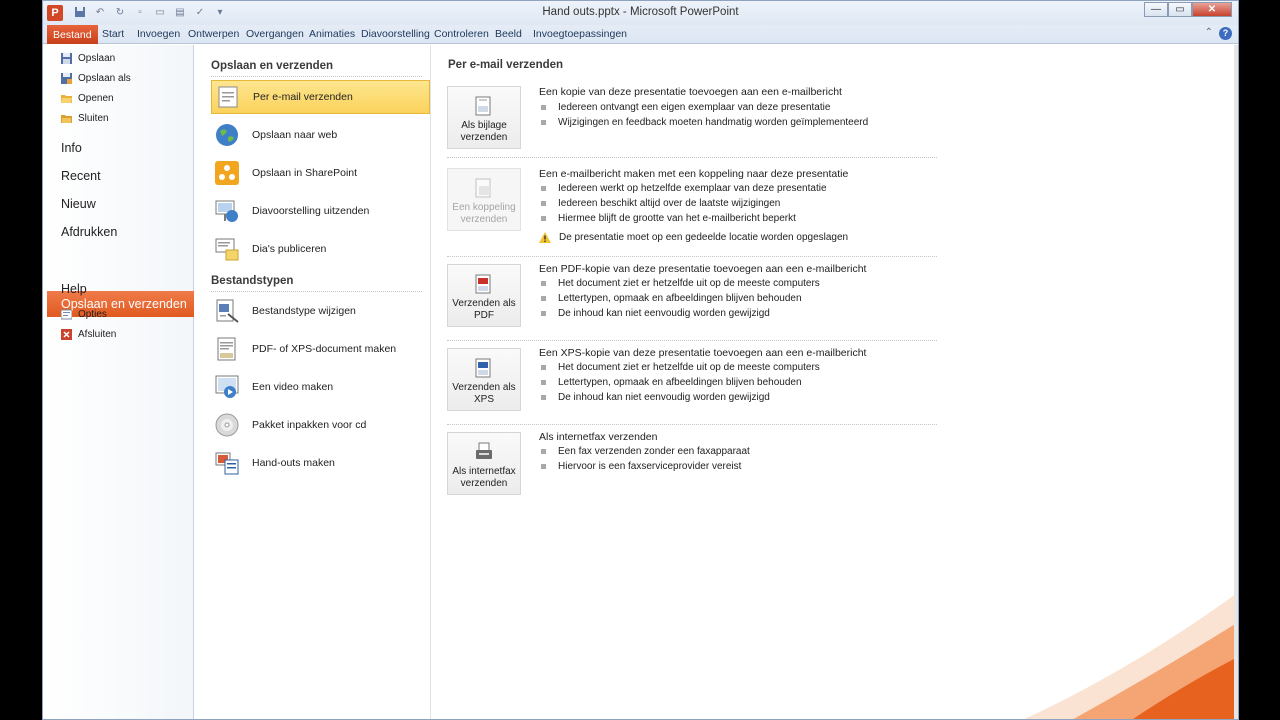 This screenshot has height=720, width=1280. I want to click on send-as-pdf-button: Verzenden als PDF, so click(484, 295).